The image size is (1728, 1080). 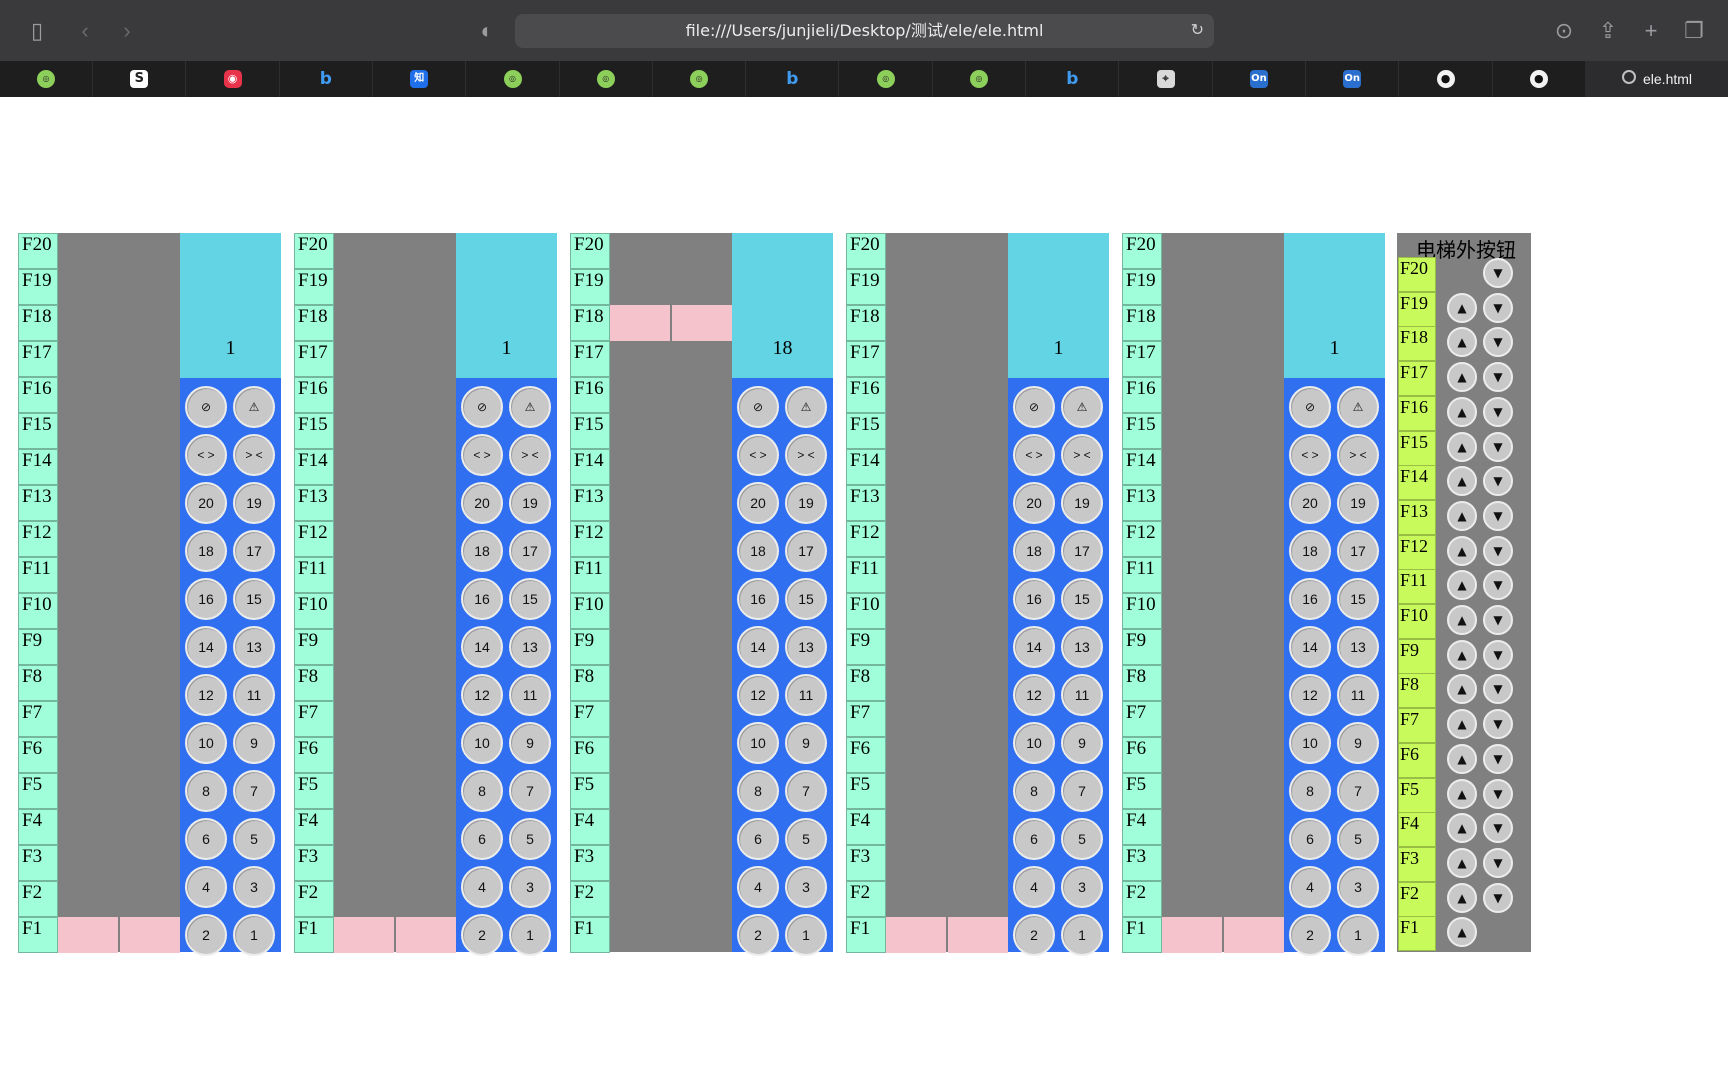 What do you see at coordinates (1498, 897) in the screenshot?
I see `call-down-button-f2: ▼` at bounding box center [1498, 897].